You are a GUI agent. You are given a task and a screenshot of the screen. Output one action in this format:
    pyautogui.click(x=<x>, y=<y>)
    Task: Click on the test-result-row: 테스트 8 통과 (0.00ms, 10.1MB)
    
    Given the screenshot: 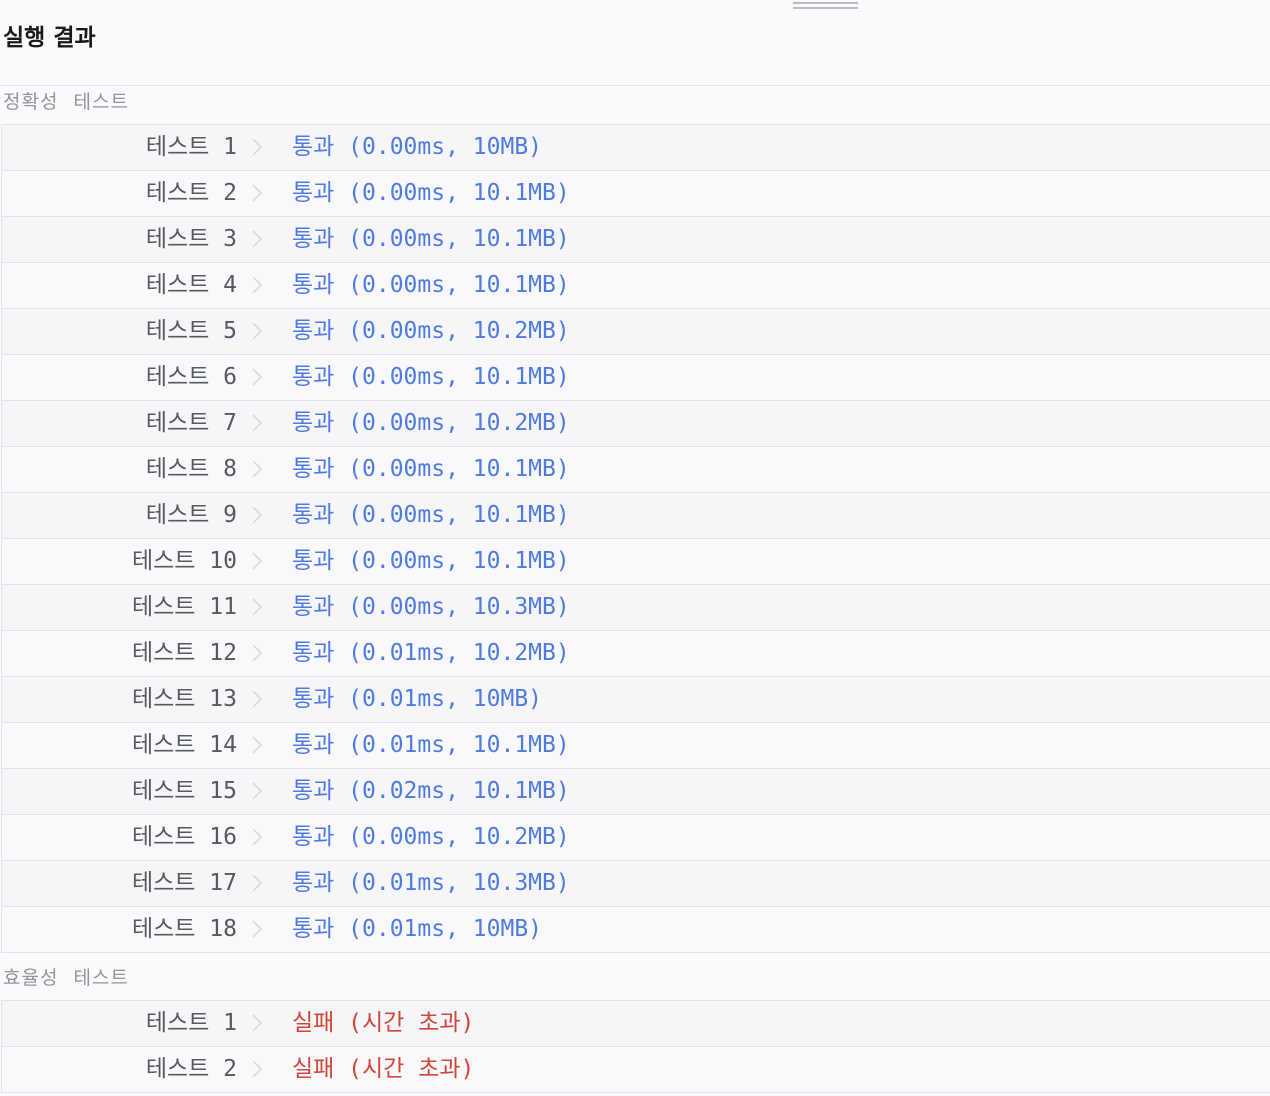 What is the action you would take?
    pyautogui.click(x=636, y=470)
    